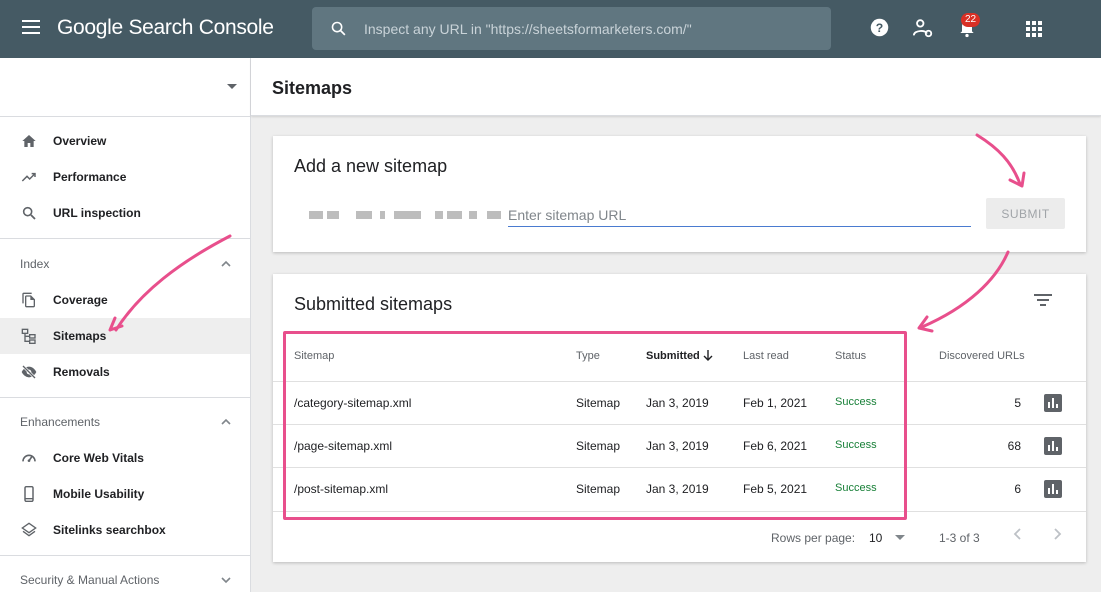 This screenshot has height=592, width=1101. Describe the element at coordinates (99, 494) in the screenshot. I see `sidebar-item-label: Mobile Usability` at that location.